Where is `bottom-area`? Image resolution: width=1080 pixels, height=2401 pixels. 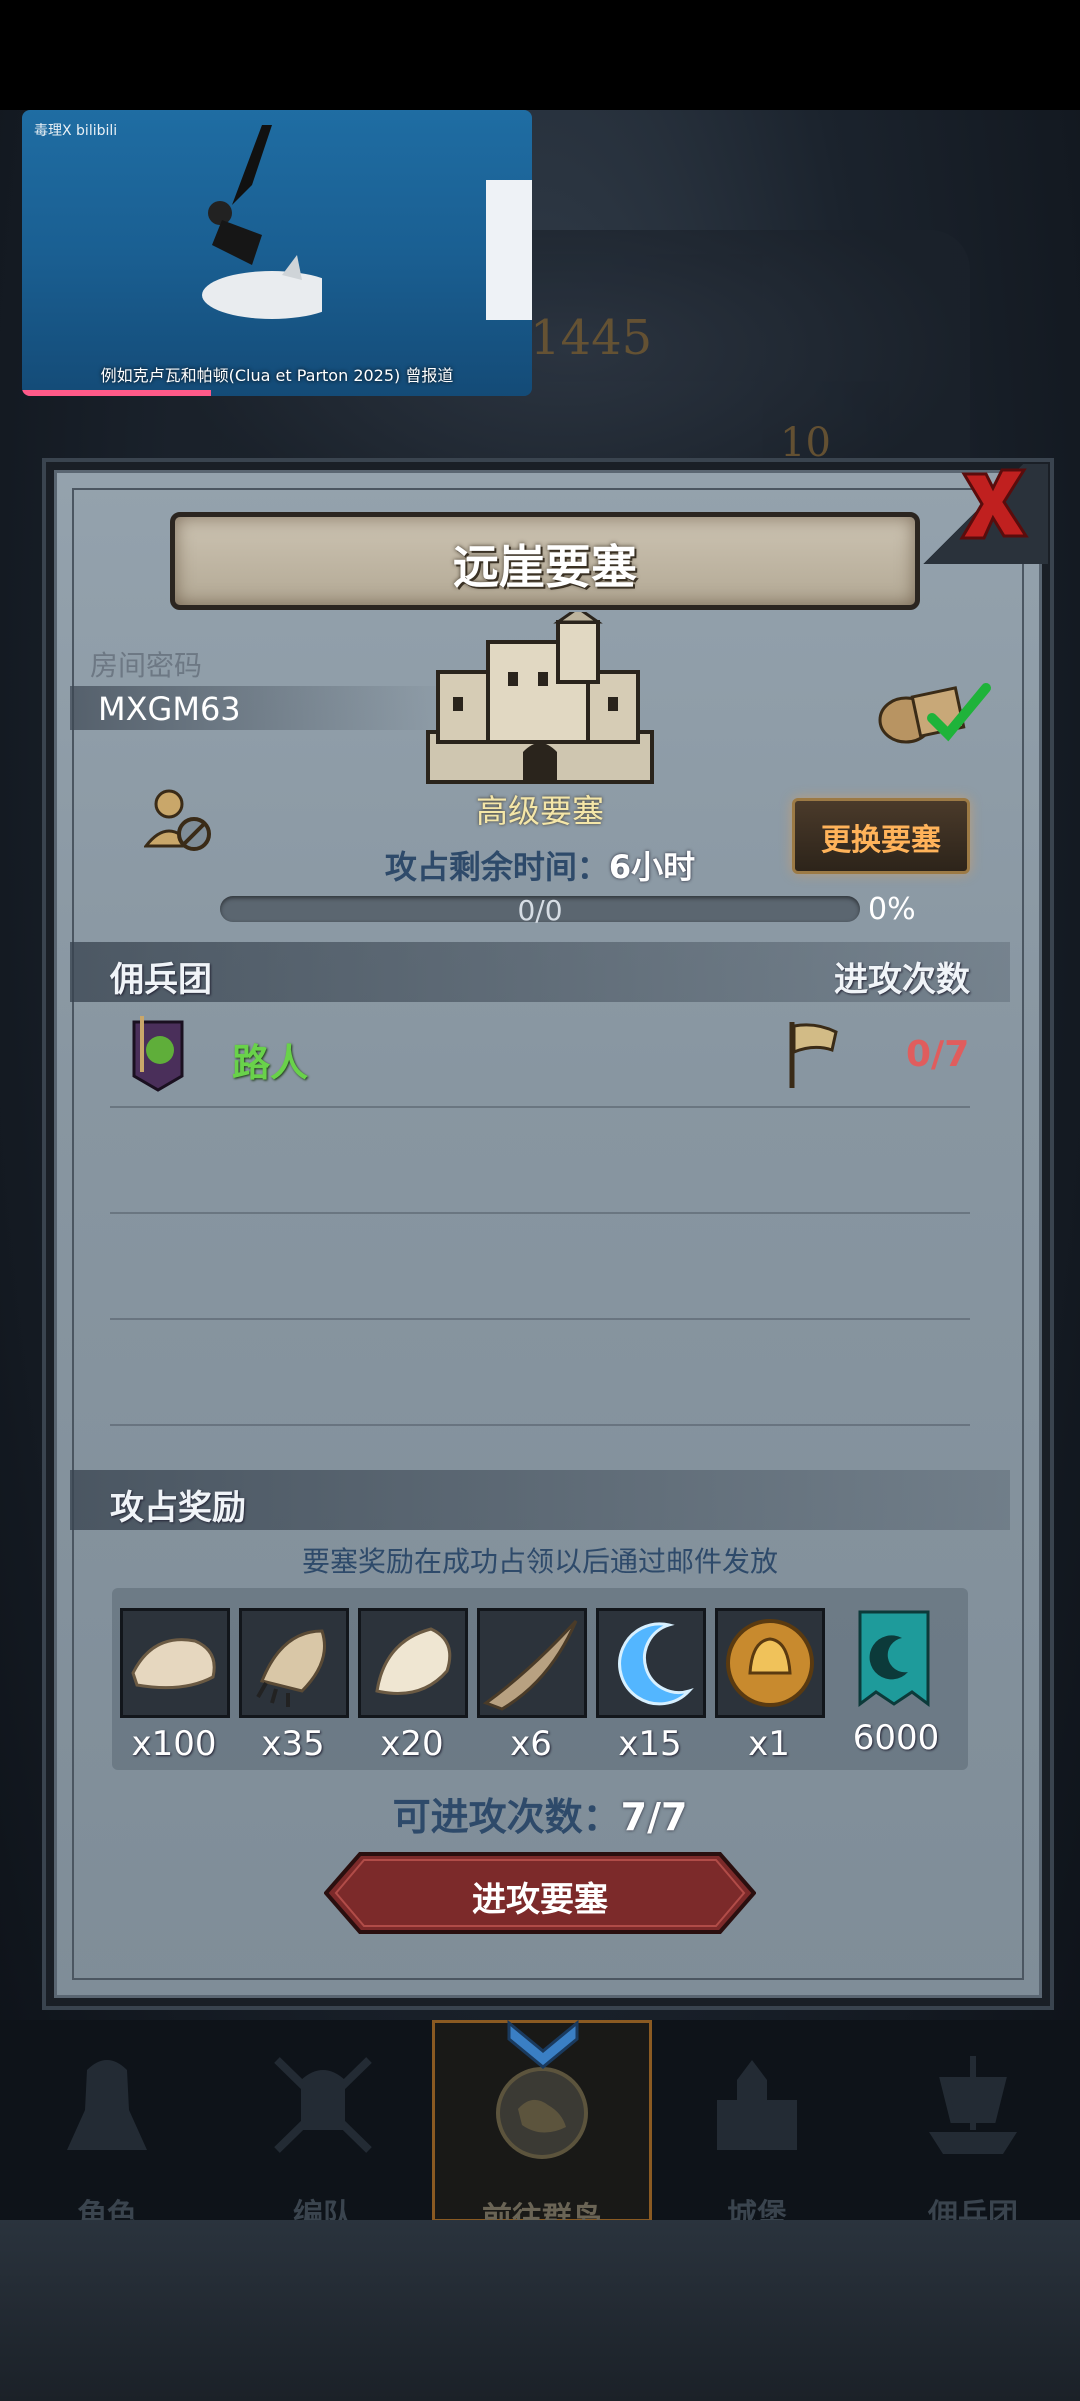 bottom-area is located at coordinates (540, 2310).